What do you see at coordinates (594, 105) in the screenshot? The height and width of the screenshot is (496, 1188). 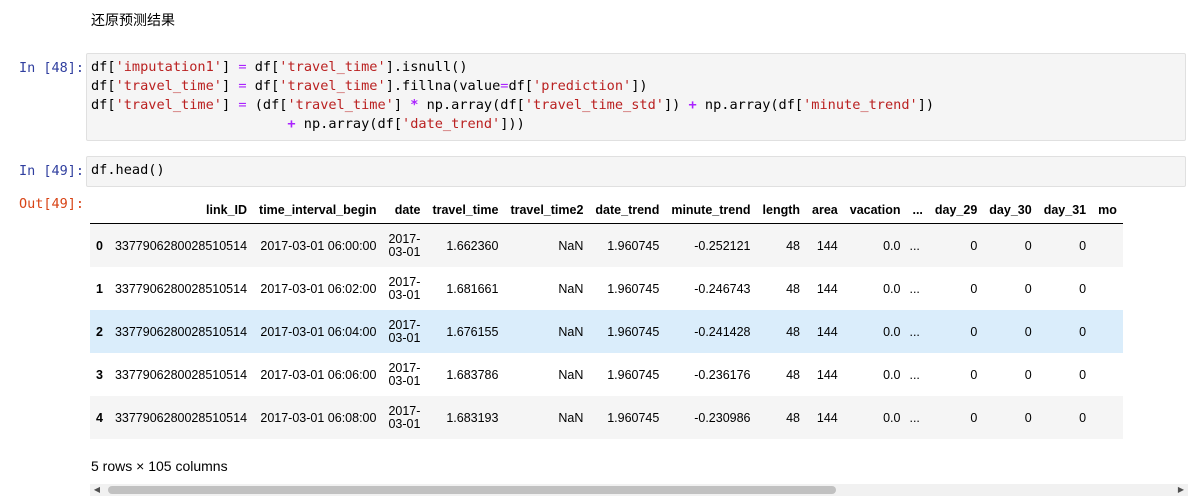 I see `code-string: 'travel_time_std'` at bounding box center [594, 105].